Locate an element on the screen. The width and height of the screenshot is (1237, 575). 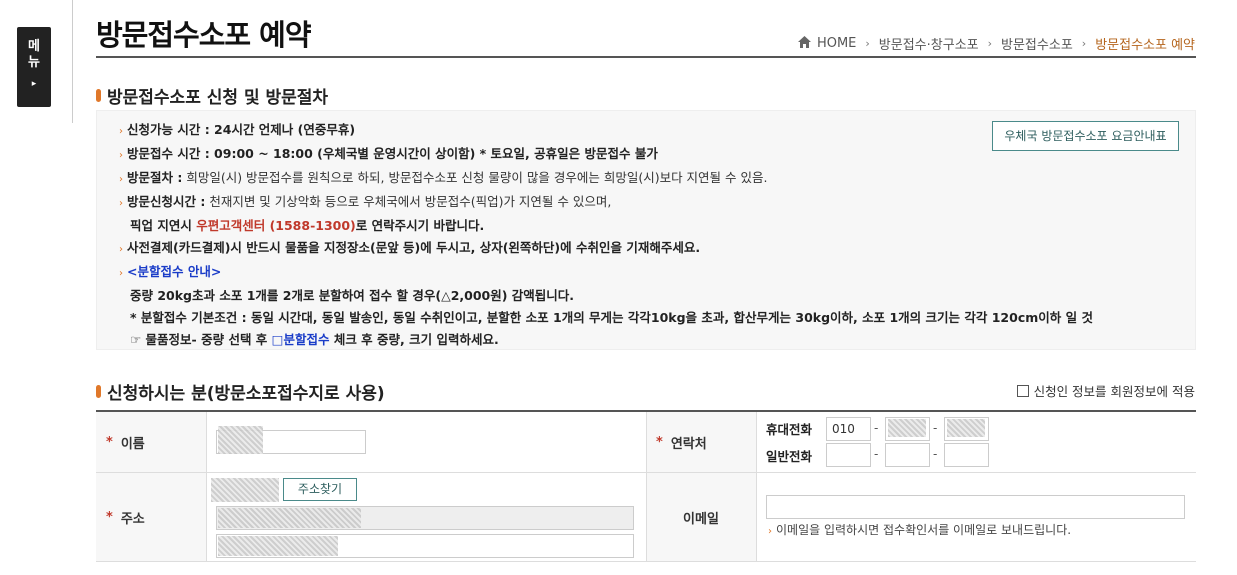
redacted-address is located at coordinates (289, 518).